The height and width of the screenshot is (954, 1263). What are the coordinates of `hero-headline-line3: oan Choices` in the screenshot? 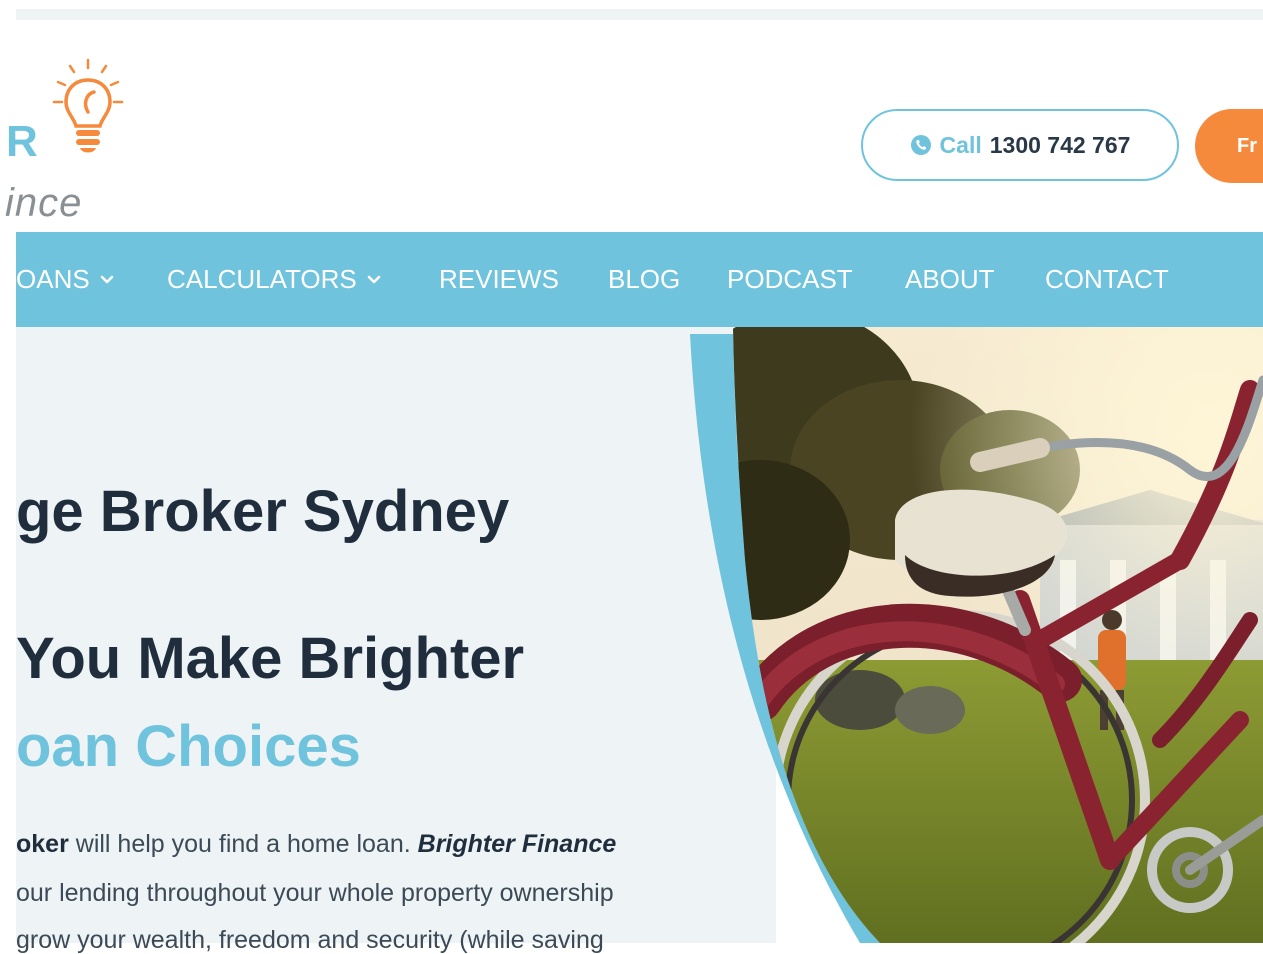 It's located at (188, 746).